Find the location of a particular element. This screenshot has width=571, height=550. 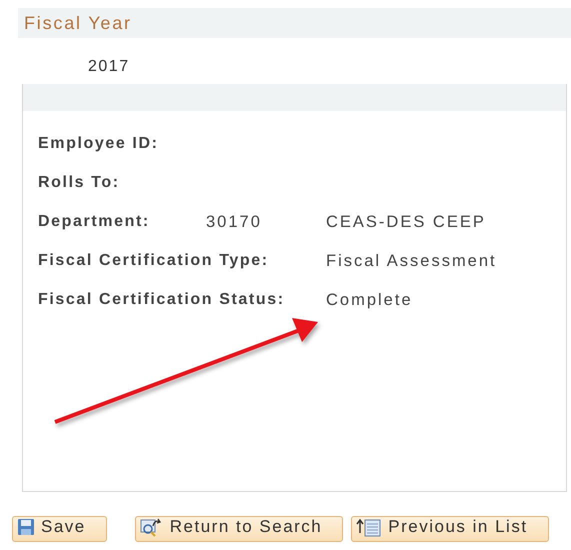

field-value: 30170 is located at coordinates (234, 222).